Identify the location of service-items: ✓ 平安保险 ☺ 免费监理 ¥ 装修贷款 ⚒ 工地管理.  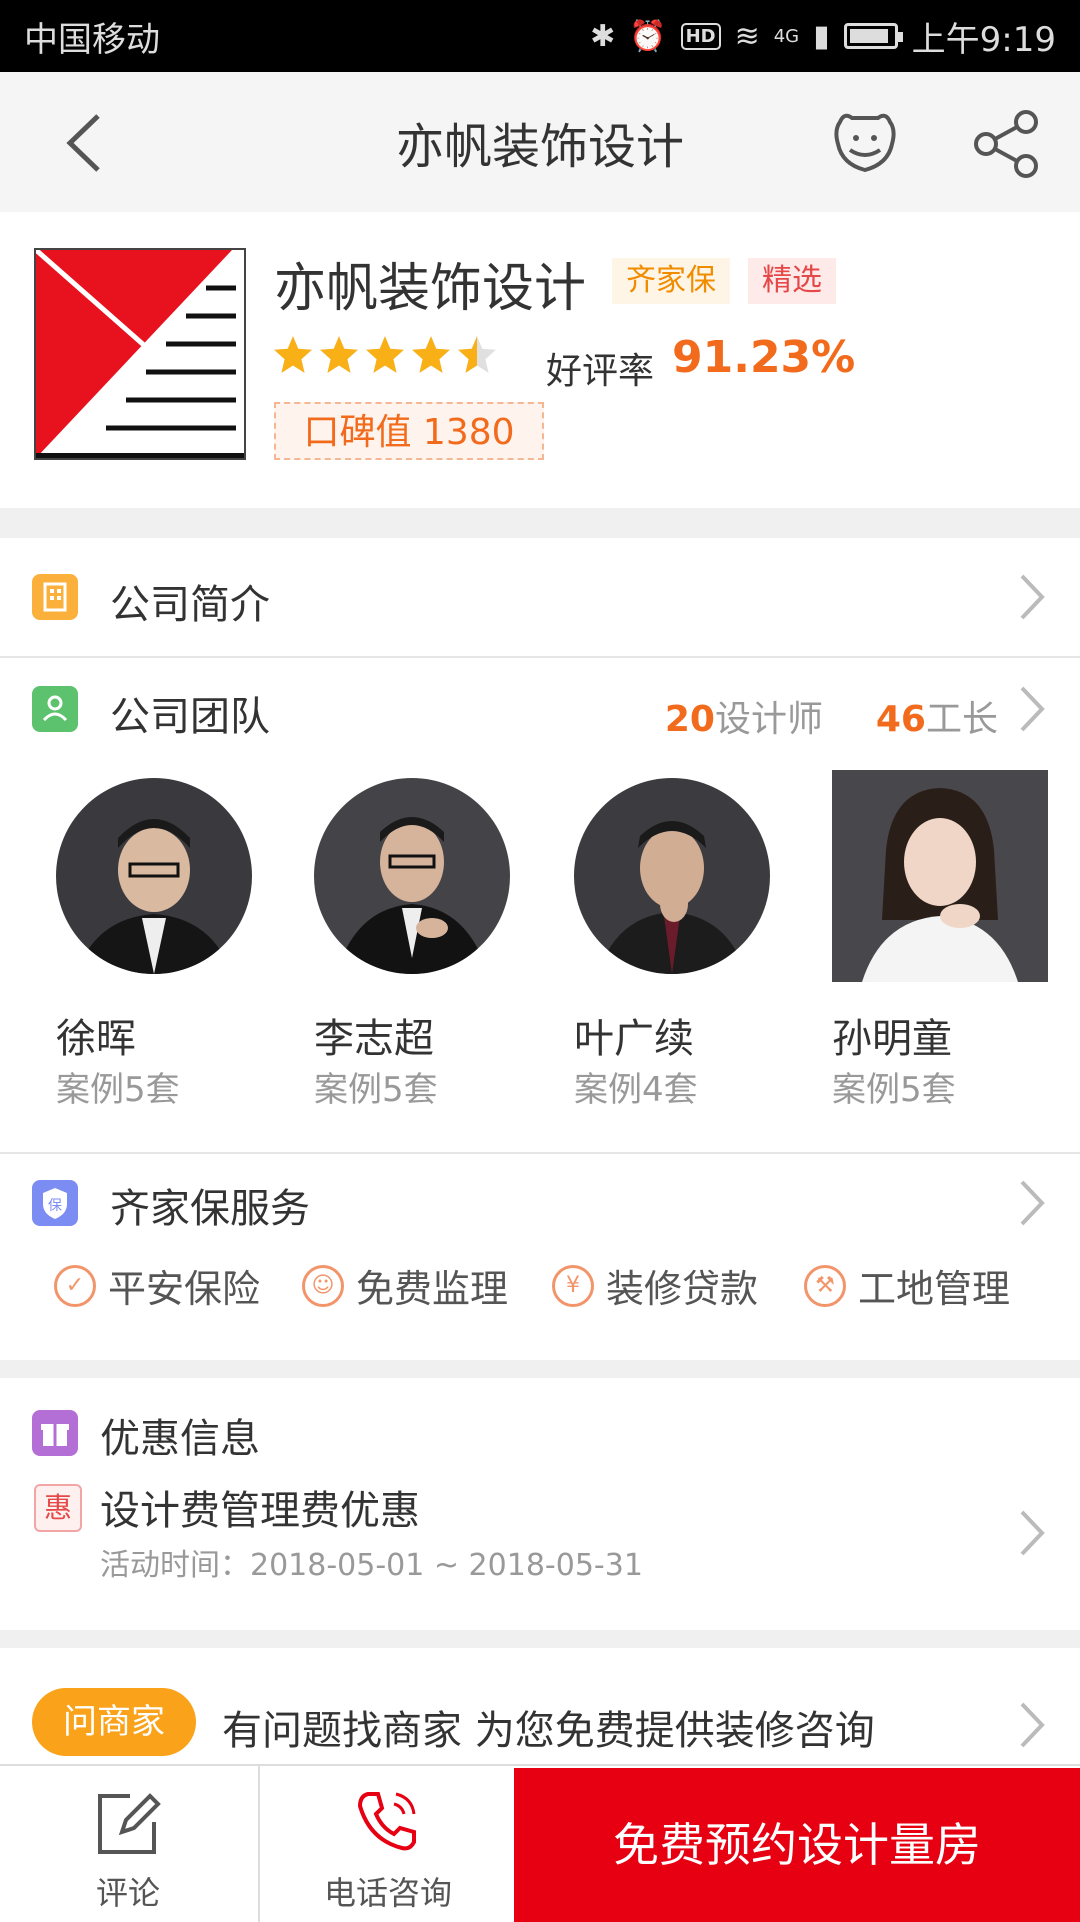
(540, 1288).